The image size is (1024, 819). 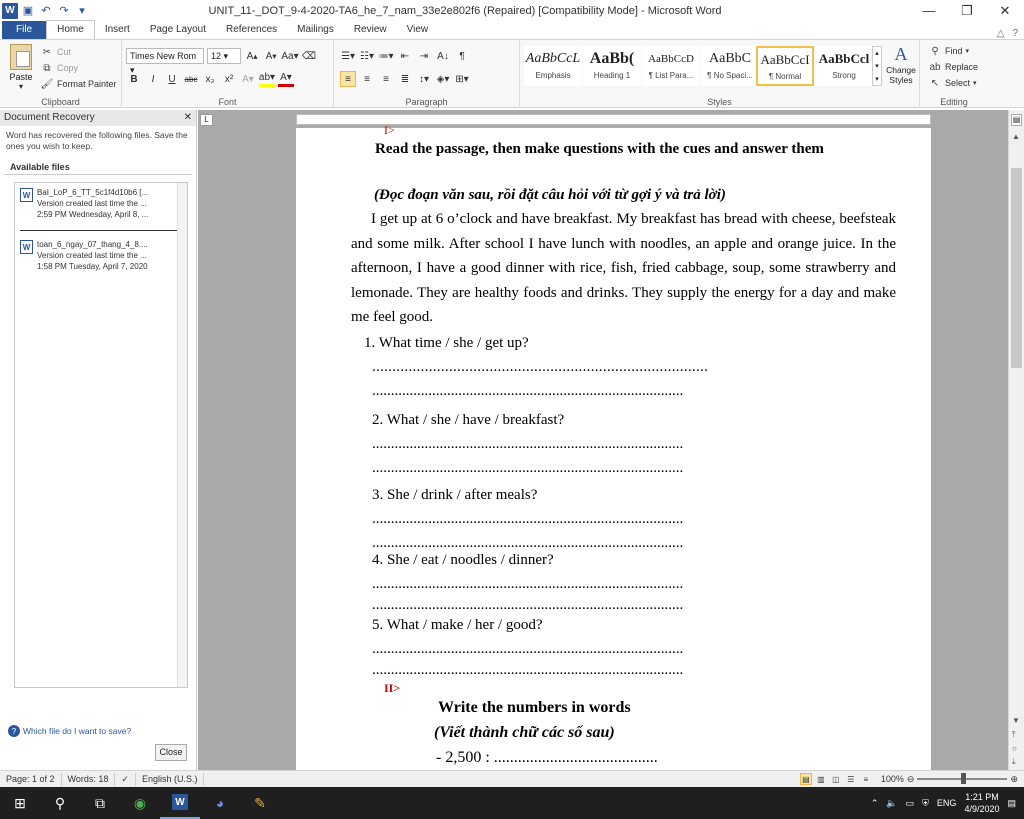 I want to click on shading-icon: ◈▾, so click(x=443, y=79).